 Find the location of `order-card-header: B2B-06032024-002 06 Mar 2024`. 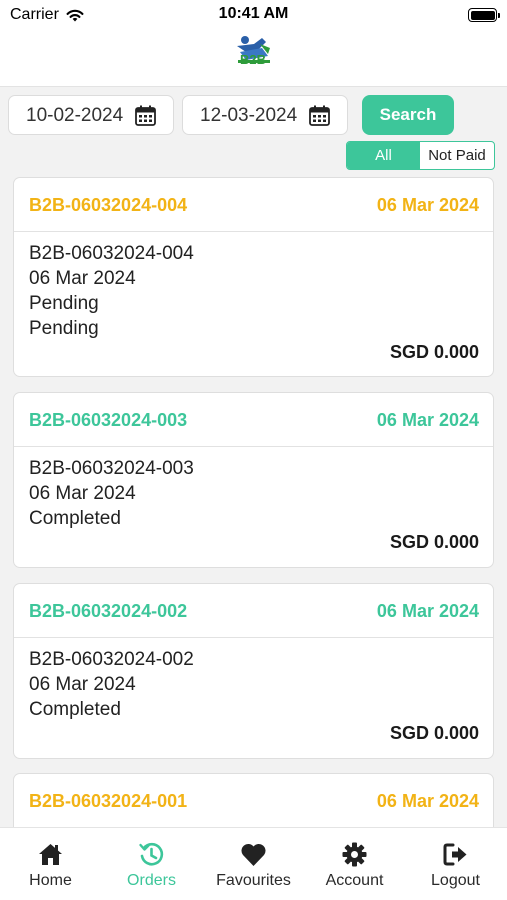

order-card-header: B2B-06032024-002 06 Mar 2024 is located at coordinates (253, 611).